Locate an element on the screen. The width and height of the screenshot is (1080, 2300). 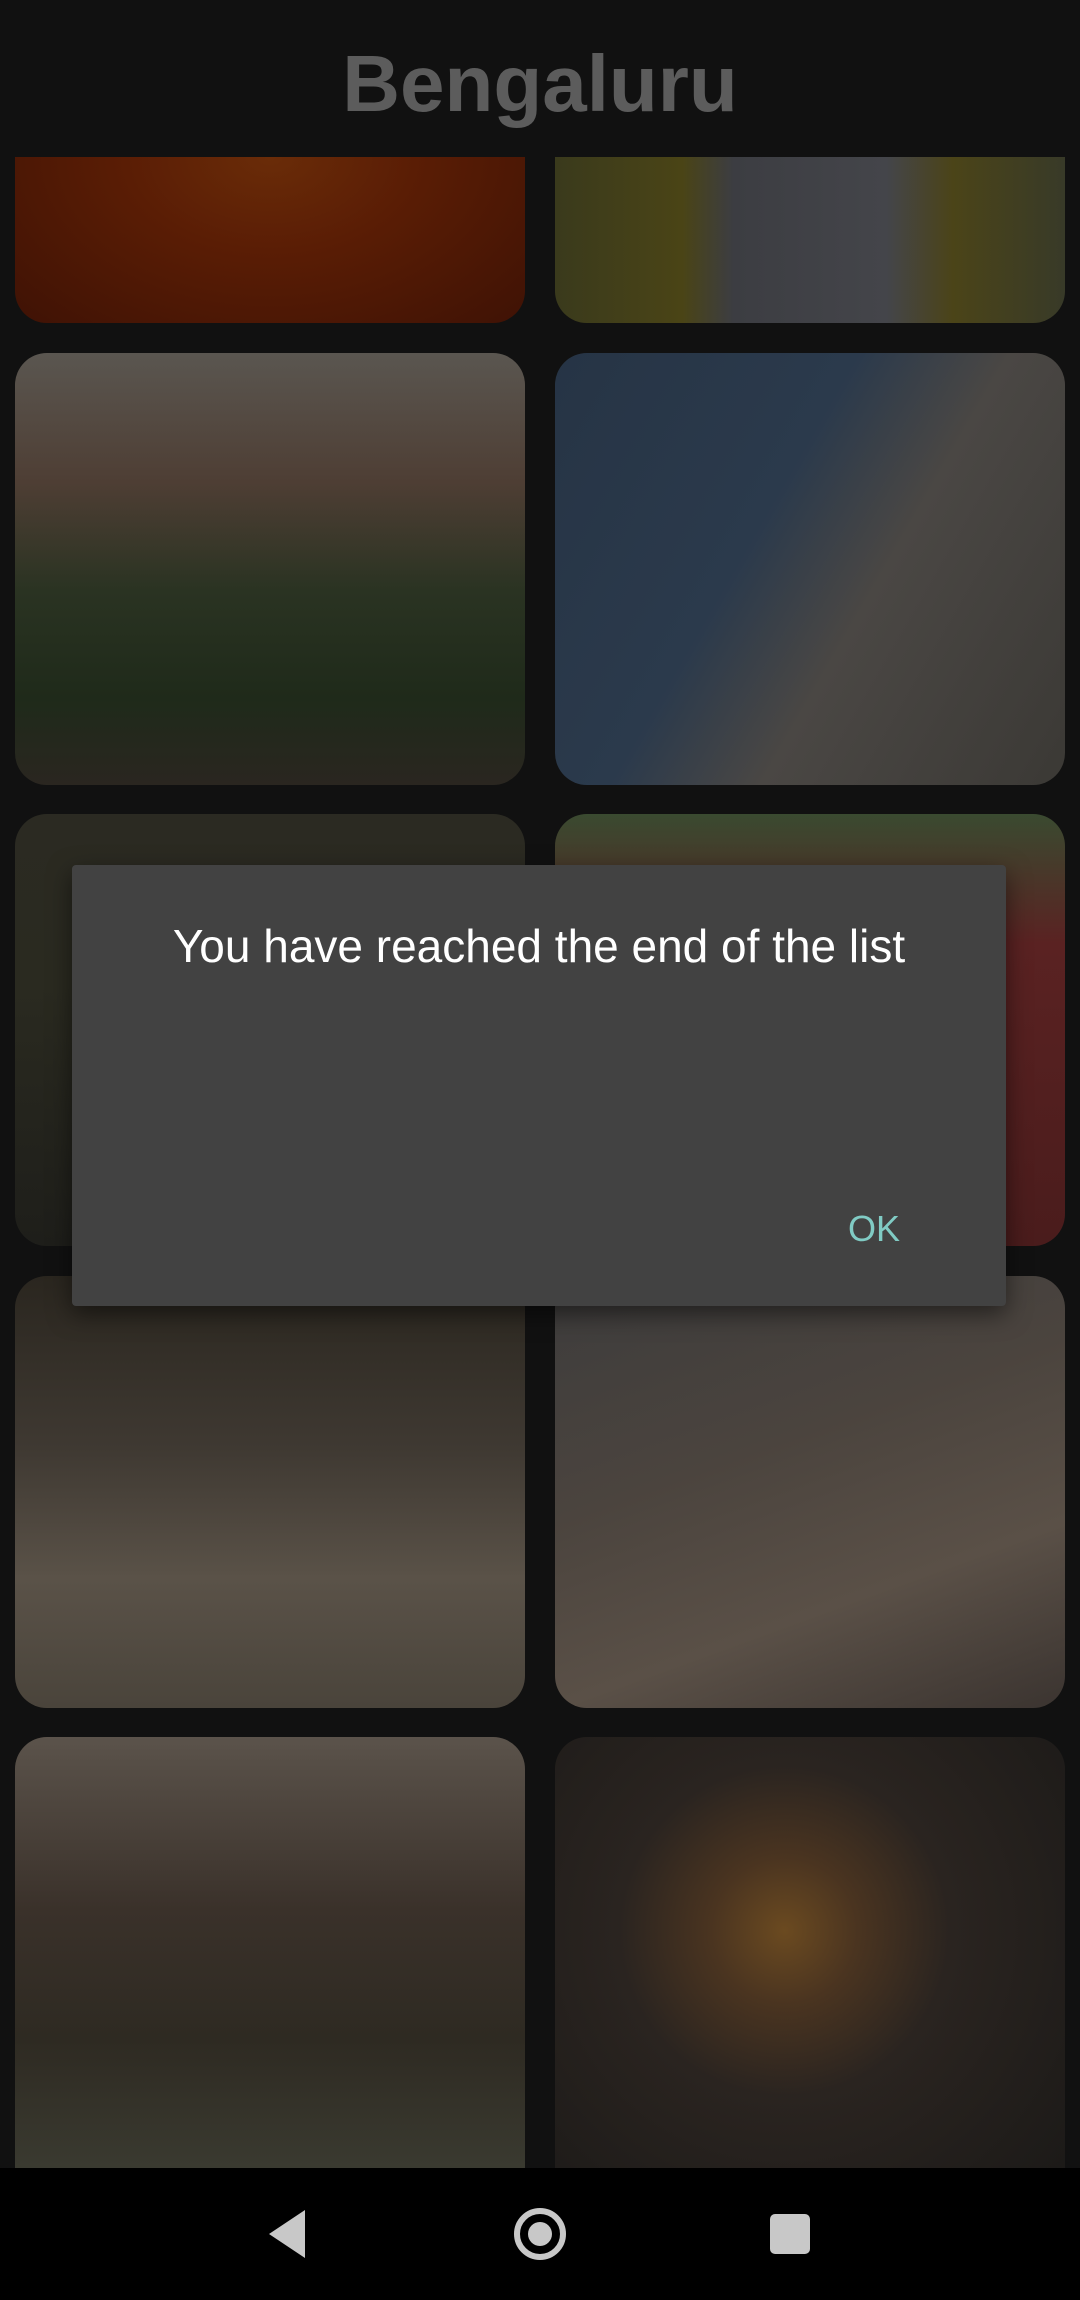
home-button is located at coordinates (540, 2234).